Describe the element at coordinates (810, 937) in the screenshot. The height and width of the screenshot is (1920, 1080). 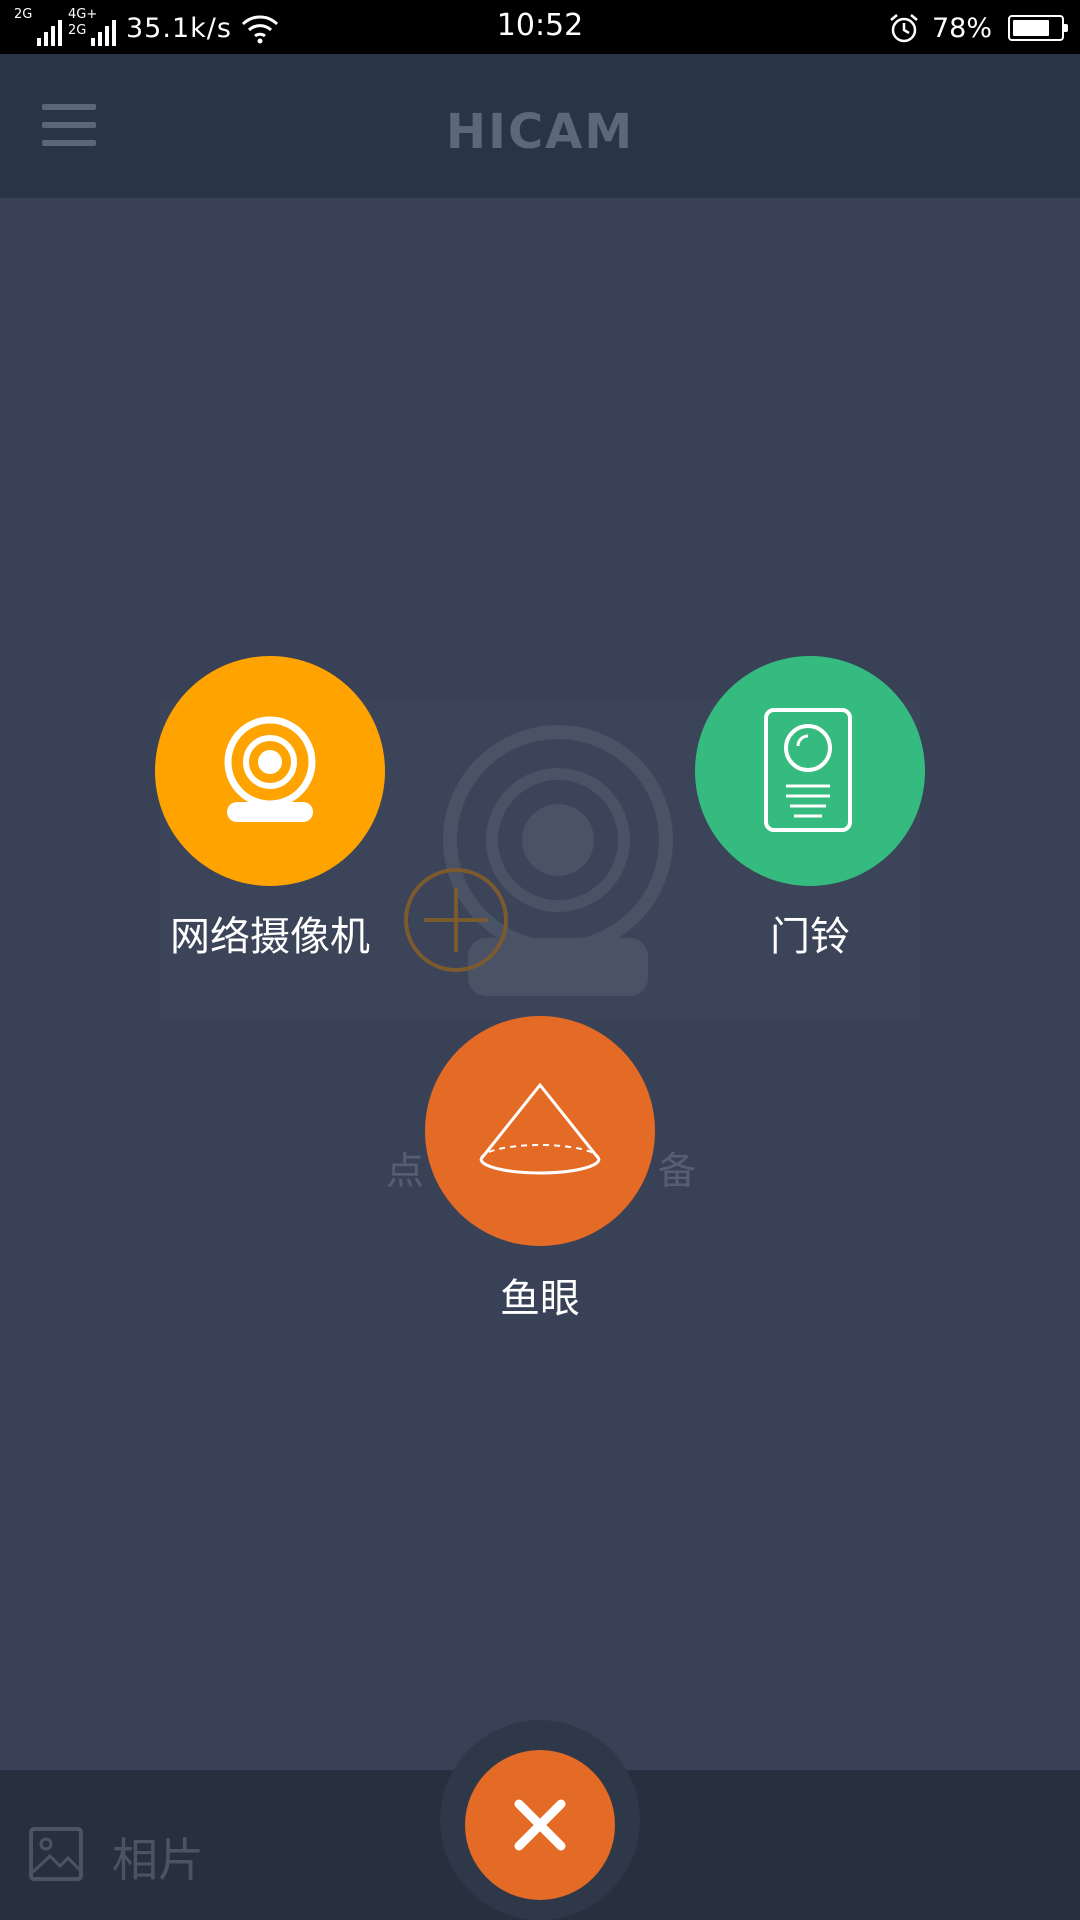
I see `doorbell-option-label: 门铃` at that location.